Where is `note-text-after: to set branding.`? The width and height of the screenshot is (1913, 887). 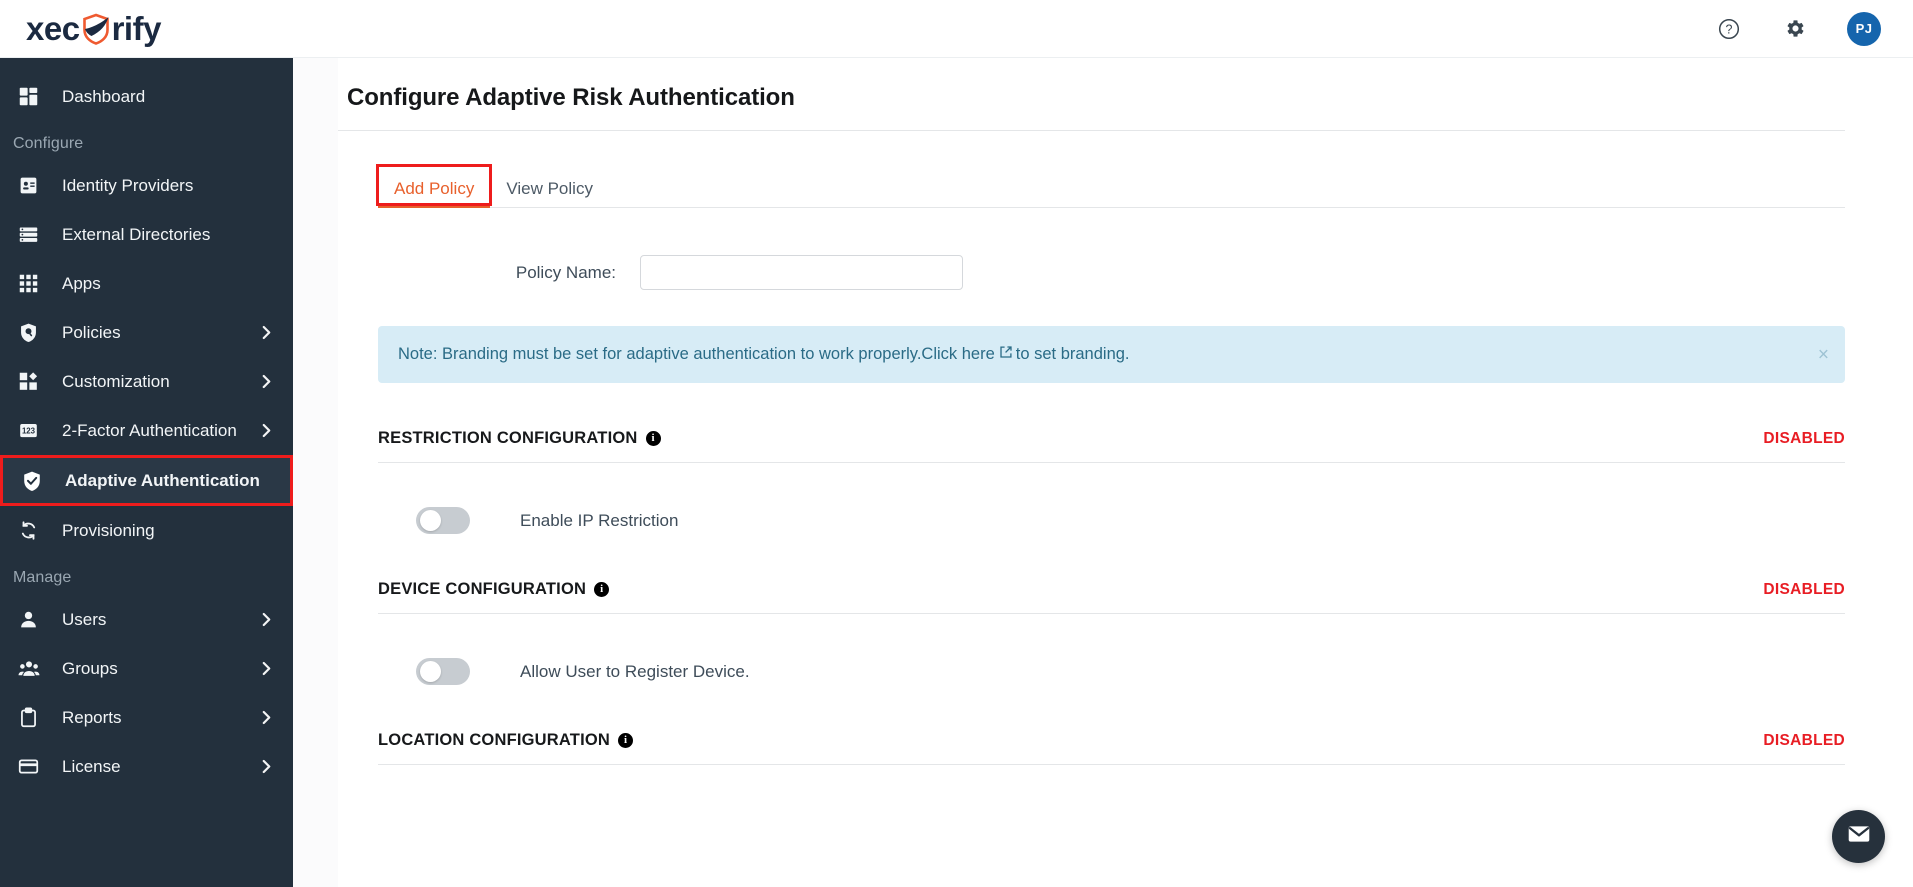
note-text-after: to set branding. is located at coordinates (1072, 354).